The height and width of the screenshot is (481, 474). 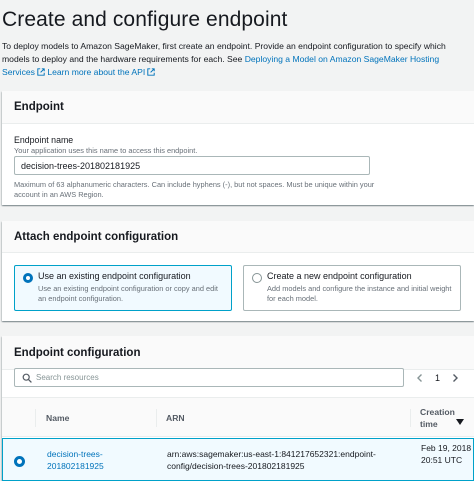 I want to click on attach-config-panel-title: Attach endpoint configuration, so click(x=238, y=237).